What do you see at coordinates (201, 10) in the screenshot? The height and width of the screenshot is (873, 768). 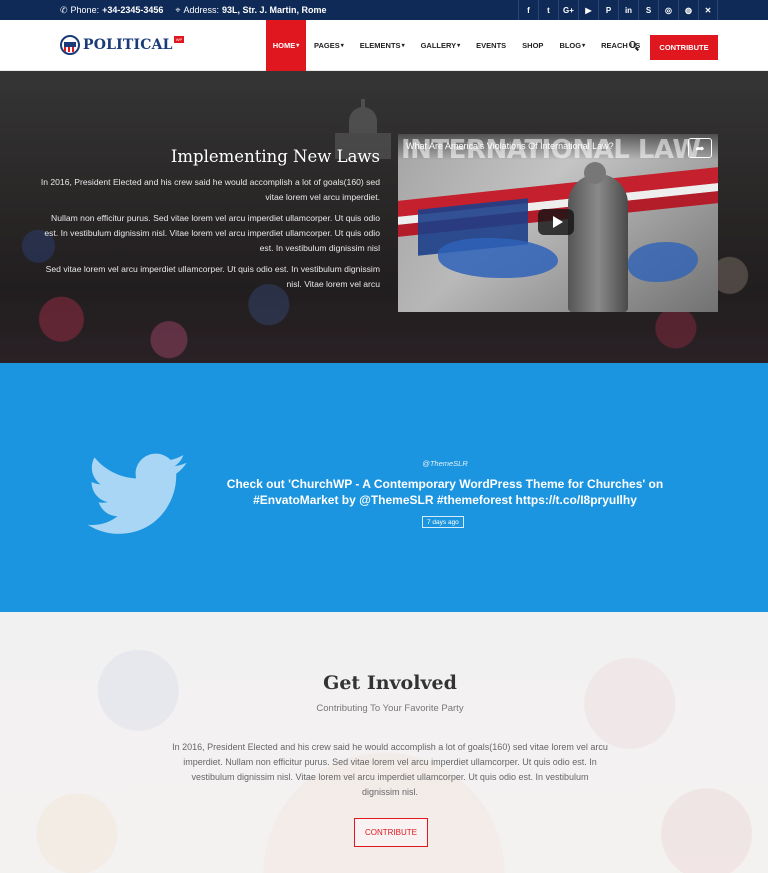 I see `address-label: Address:` at bounding box center [201, 10].